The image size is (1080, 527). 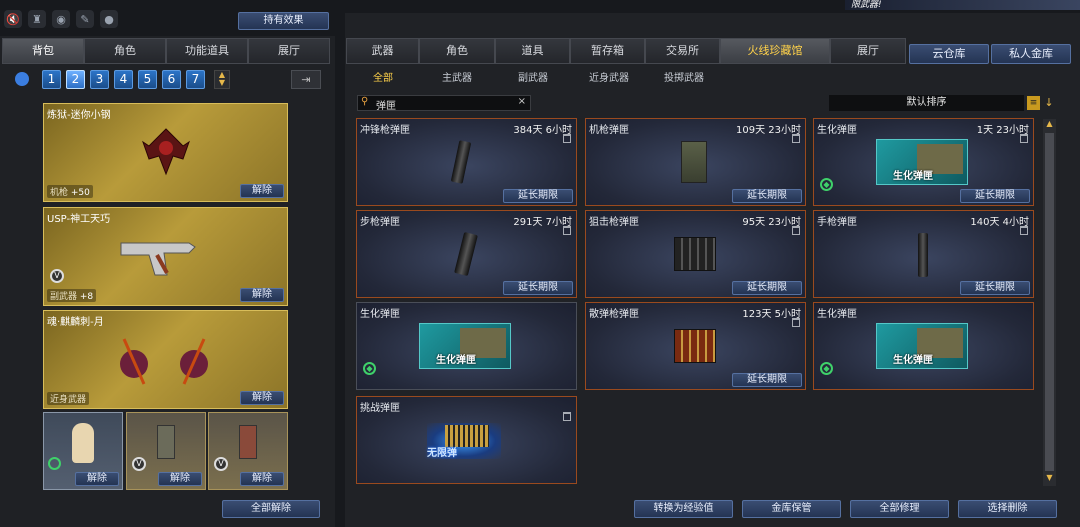 What do you see at coordinates (271, 509) in the screenshot?
I see `remove-all-button: 全部解除` at bounding box center [271, 509].